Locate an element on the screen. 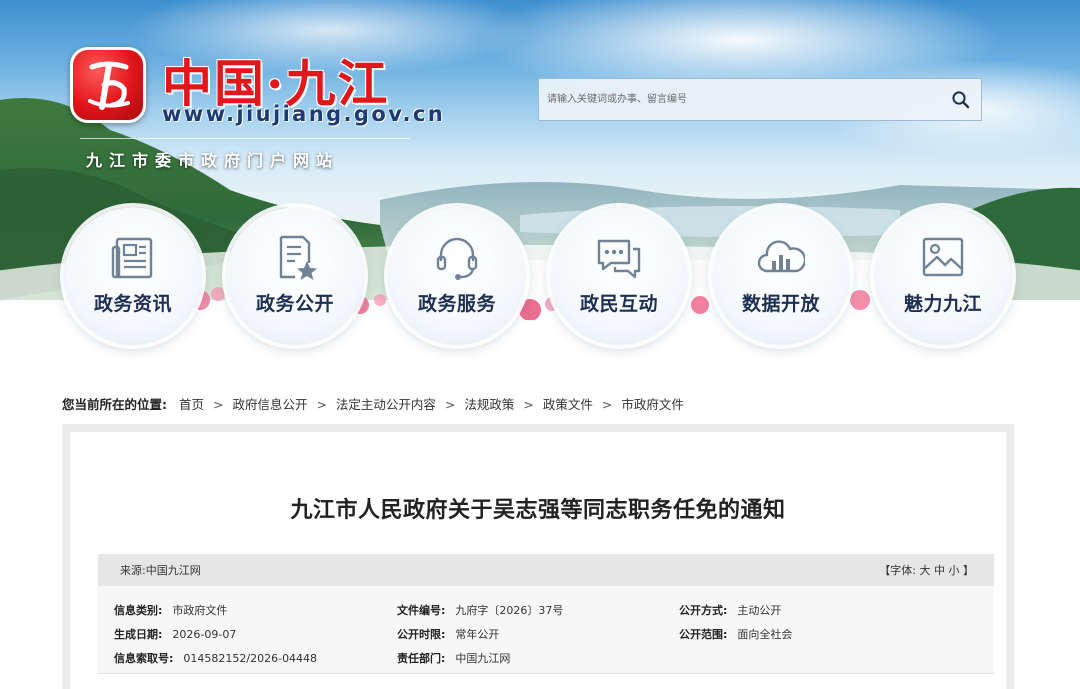 This screenshot has width=1080, height=689. nav-item-charm: 魅力九江 is located at coordinates (943, 276).